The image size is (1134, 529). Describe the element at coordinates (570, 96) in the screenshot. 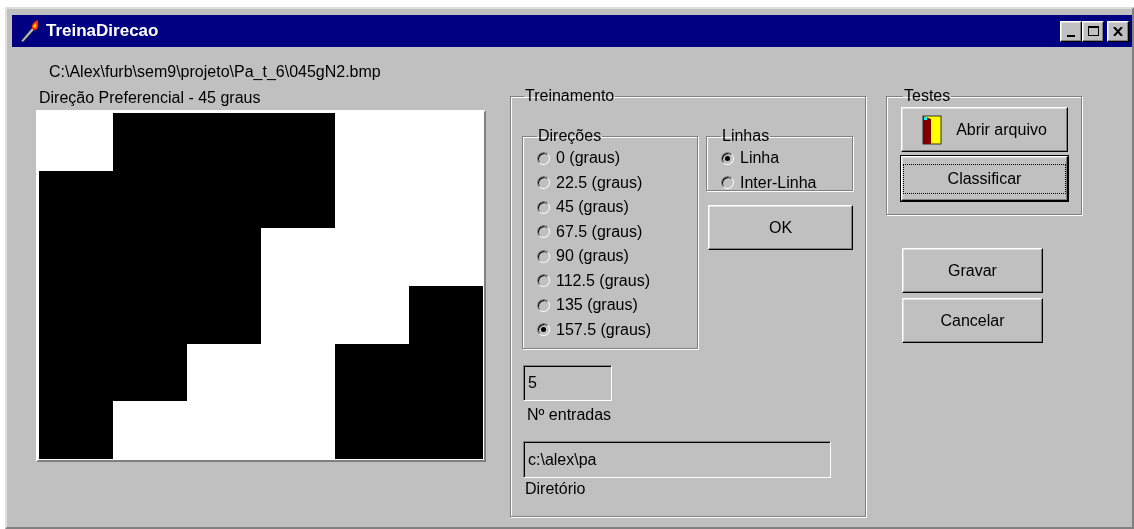

I see `group-title: Treinamento` at that location.